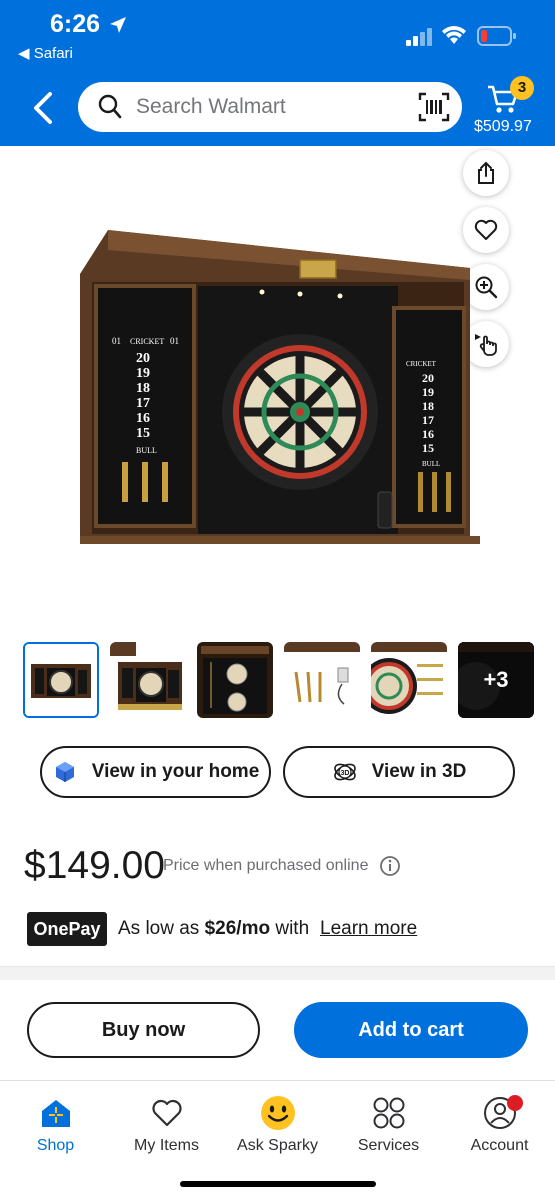  What do you see at coordinates (428, 378) in the screenshot?
I see `scoreboard-right-number: 20` at bounding box center [428, 378].